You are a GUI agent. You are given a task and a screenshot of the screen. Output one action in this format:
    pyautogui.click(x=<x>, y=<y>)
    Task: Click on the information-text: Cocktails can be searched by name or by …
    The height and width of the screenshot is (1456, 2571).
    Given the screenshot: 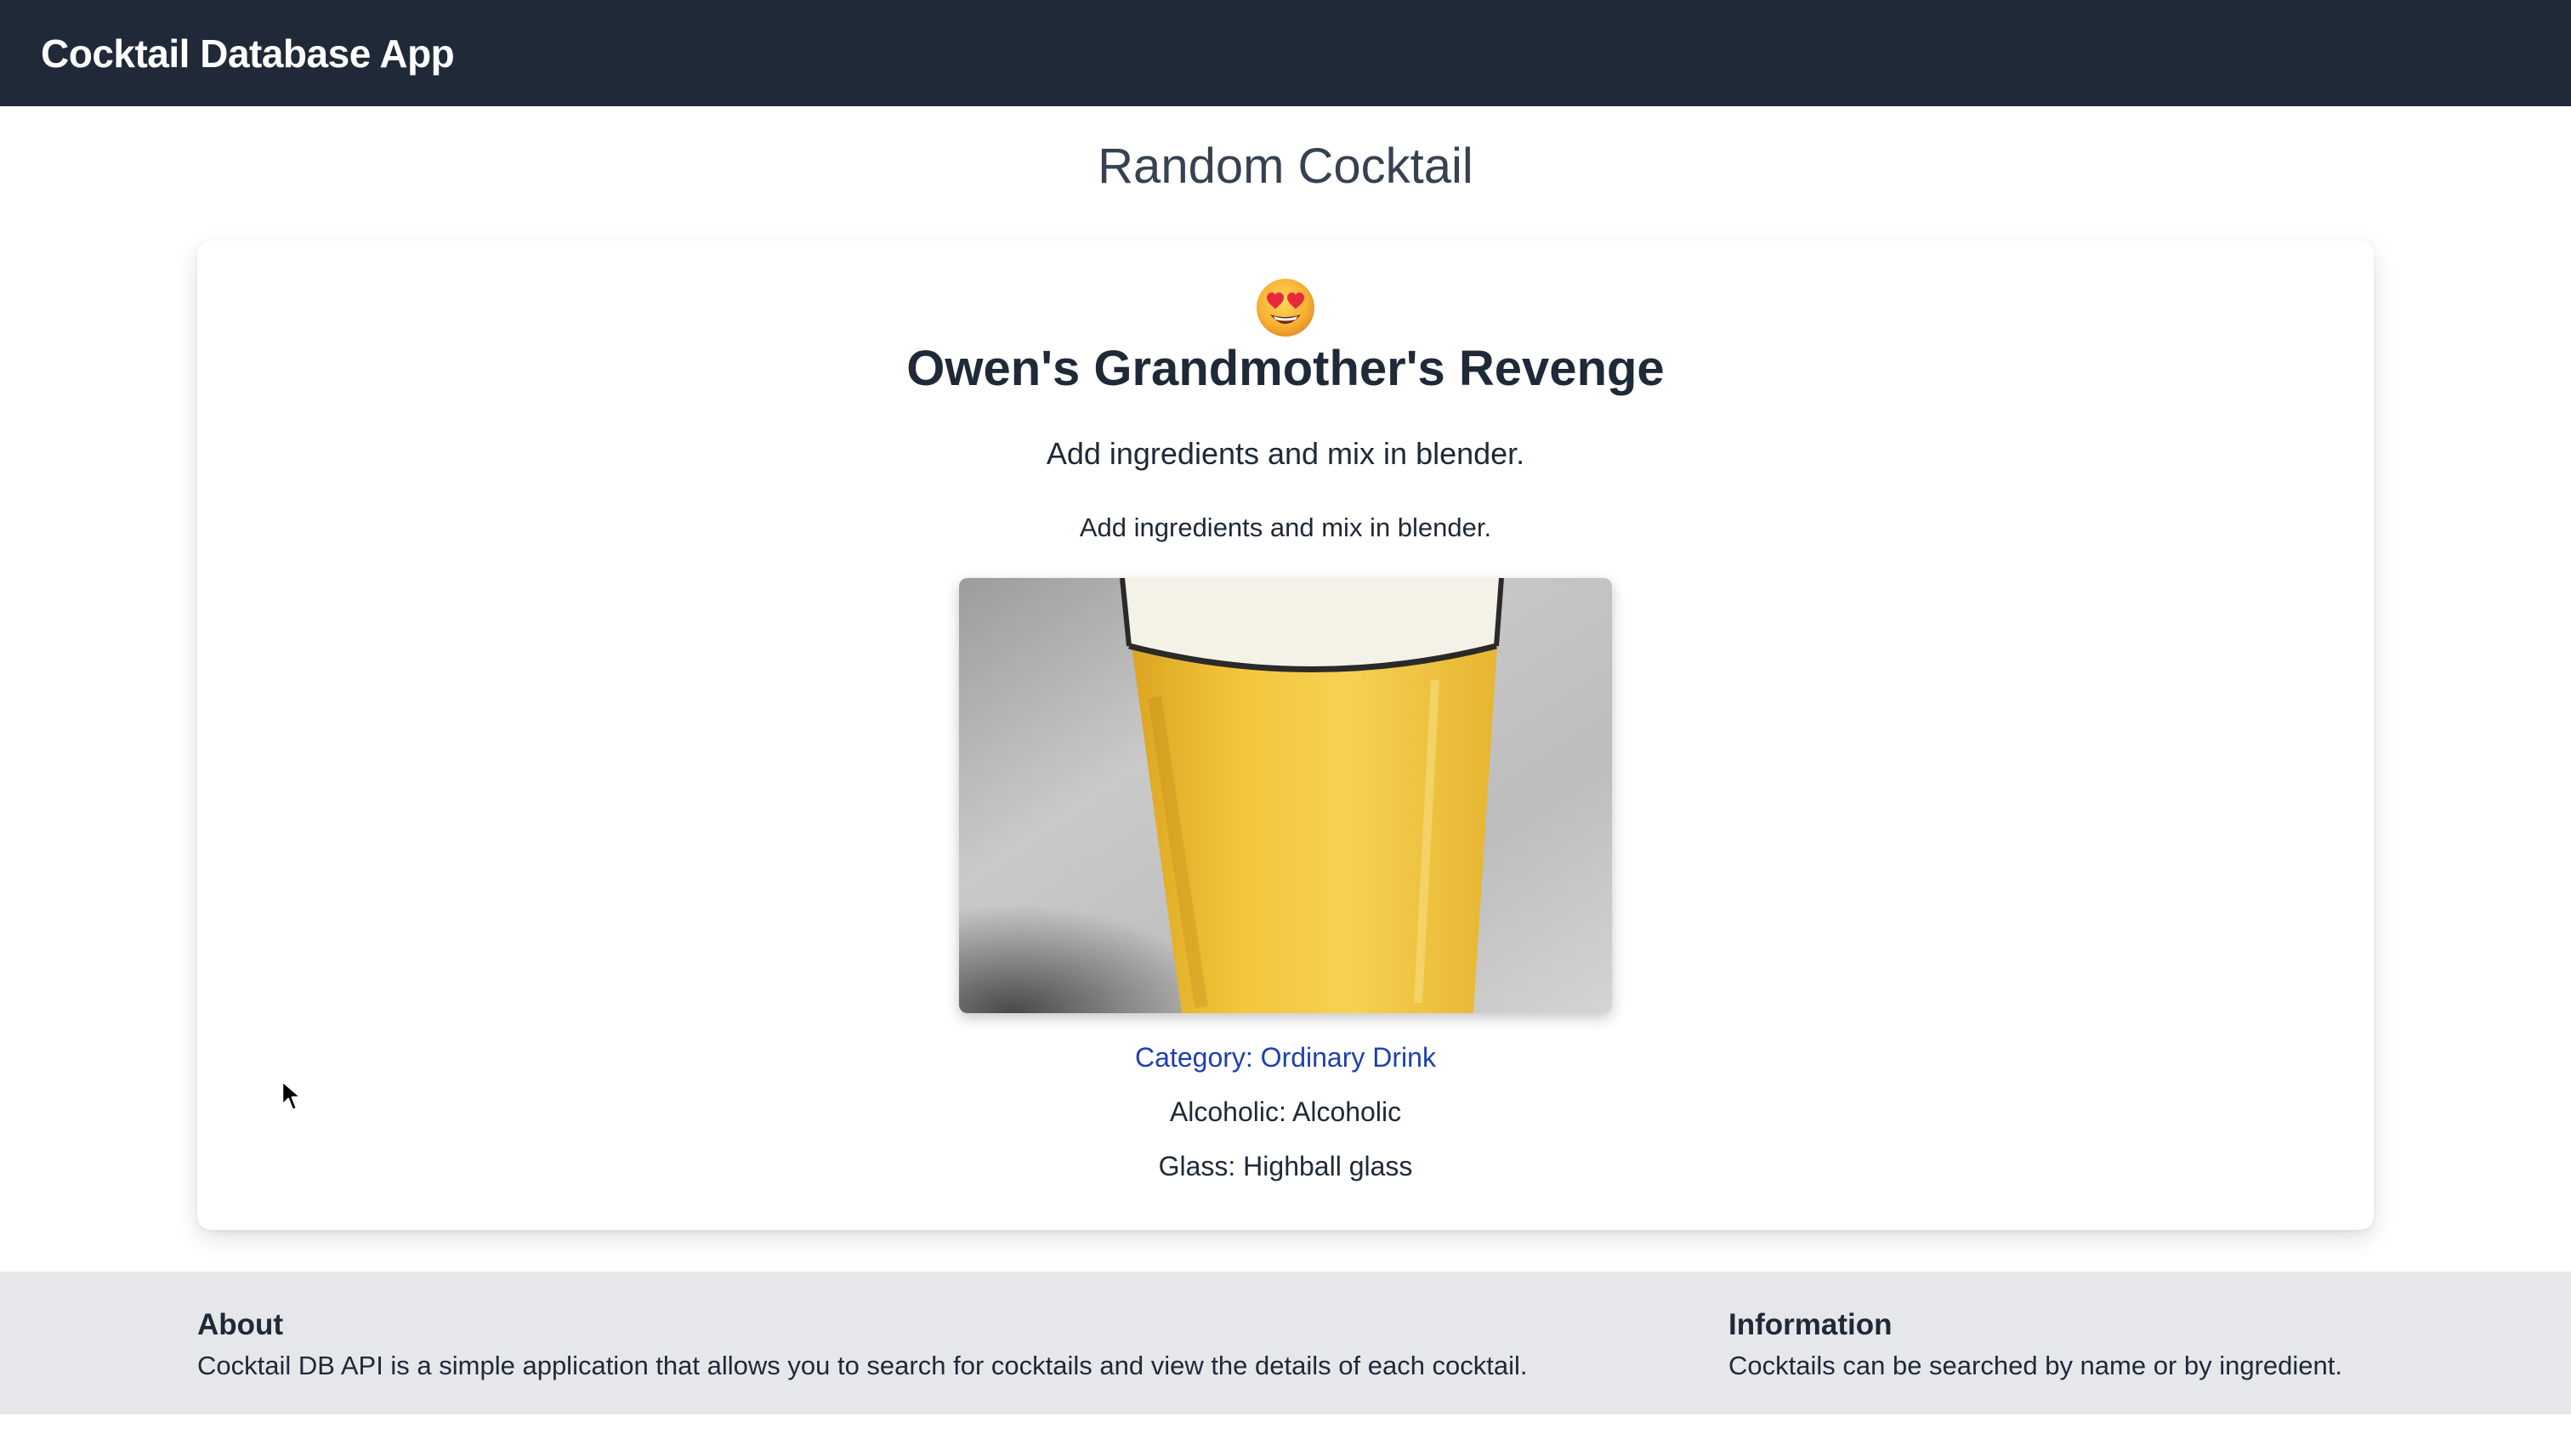 What is the action you would take?
    pyautogui.click(x=2035, y=1365)
    